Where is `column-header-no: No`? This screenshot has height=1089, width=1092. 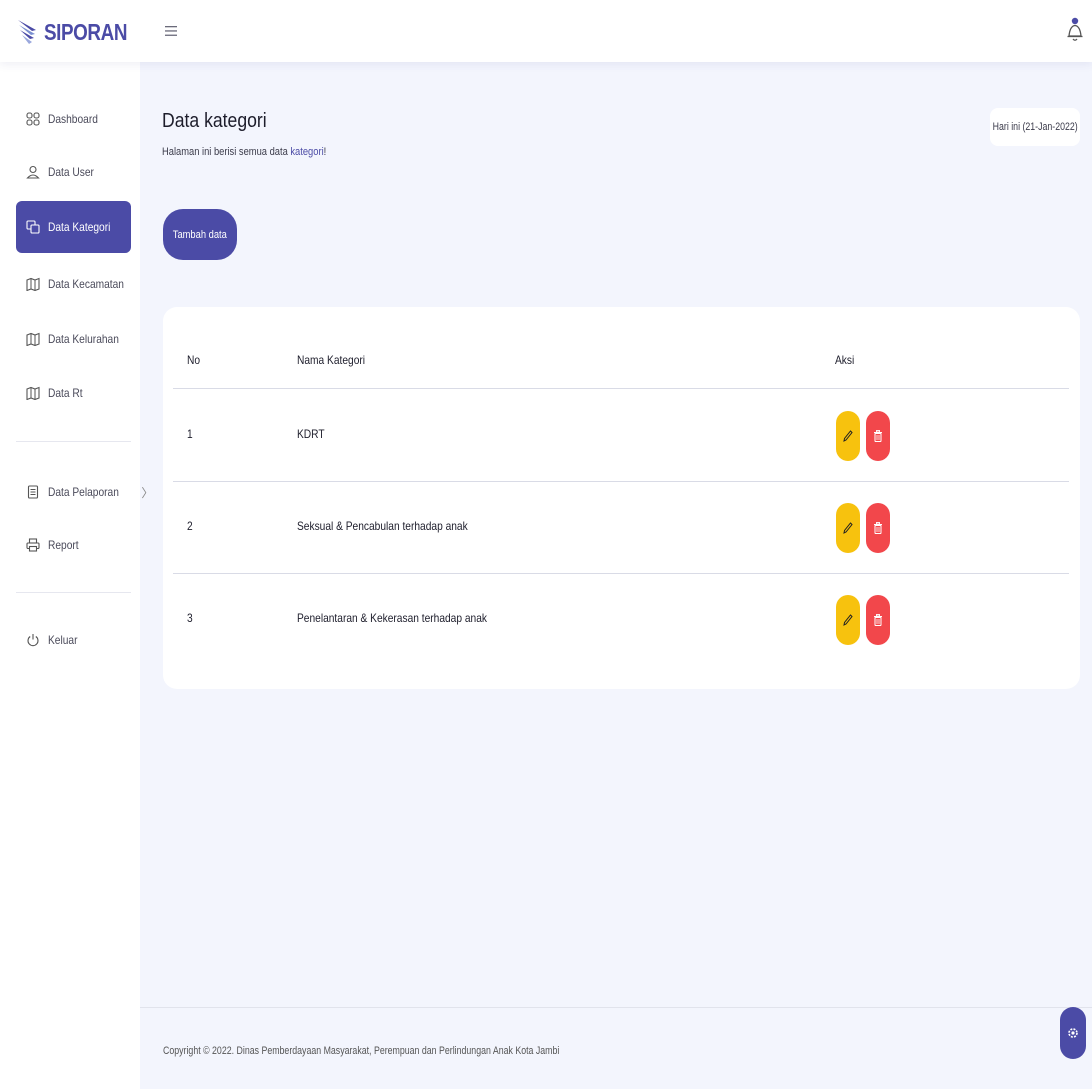
column-header-no: No is located at coordinates (194, 360).